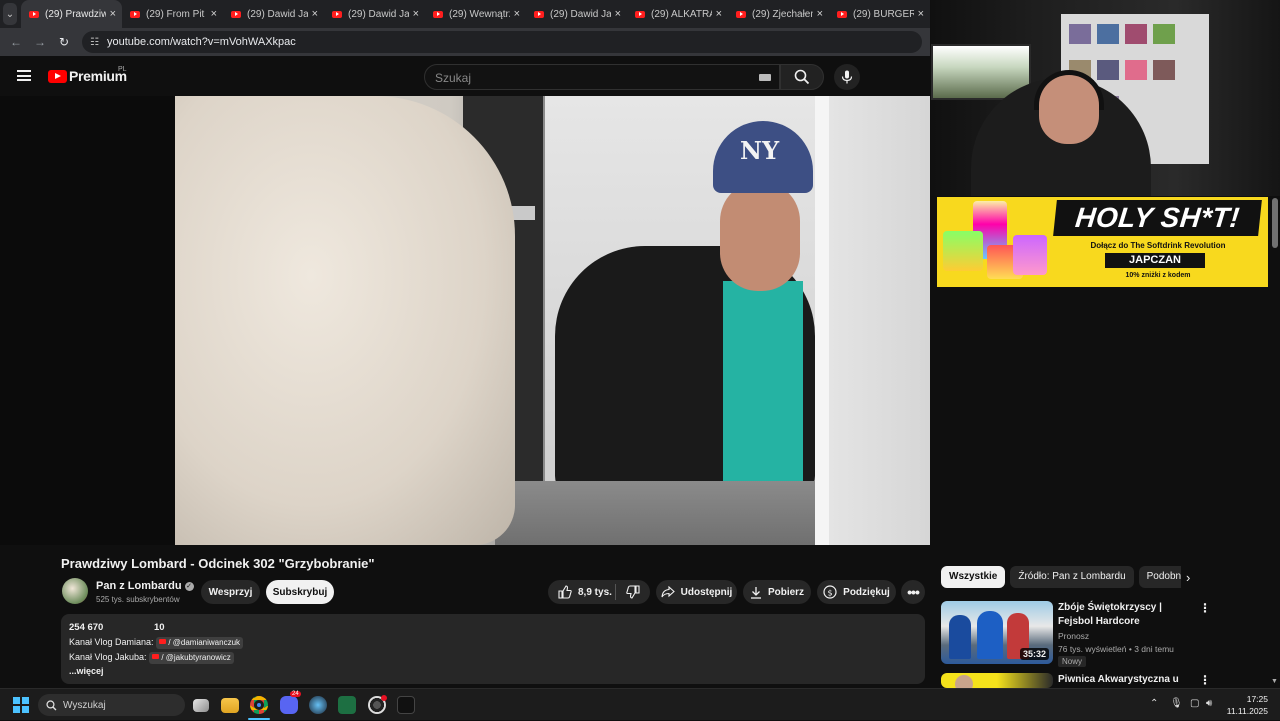 The image size is (1280, 721). Describe the element at coordinates (493, 671) in the screenshot. I see `show-more-link: ...więcej` at that location.